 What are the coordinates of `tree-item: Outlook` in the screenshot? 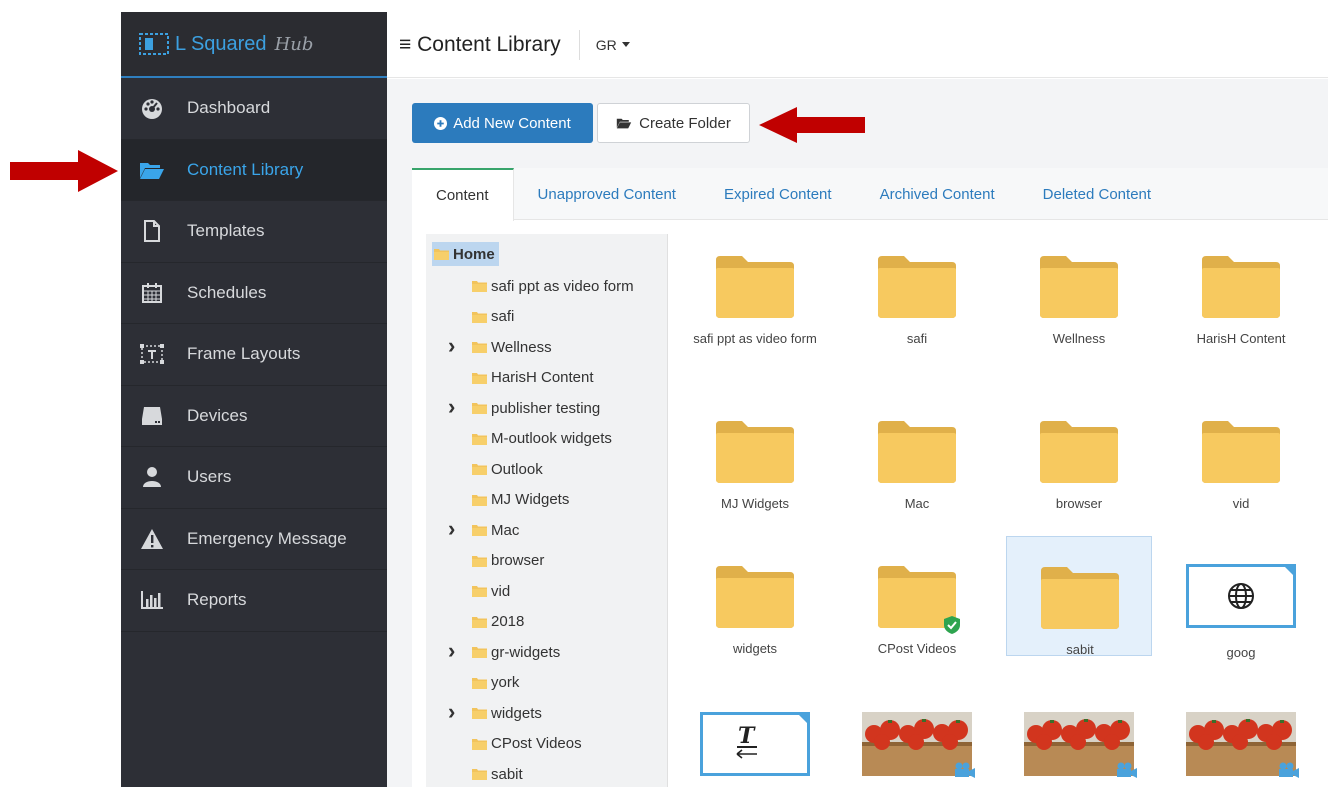 It's located at (507, 469).